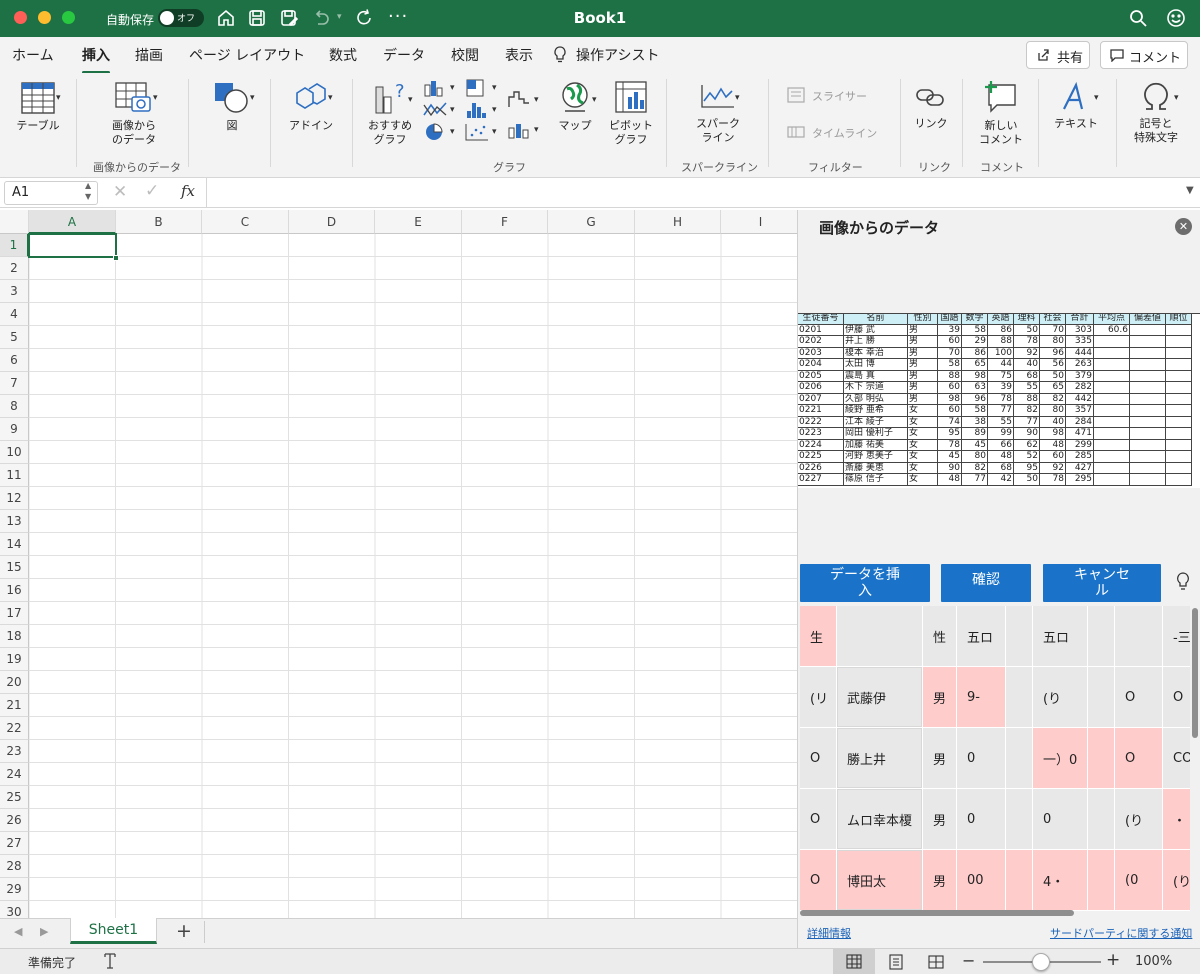 This screenshot has height=974, width=1200. I want to click on share-button: 共有, so click(1058, 55).